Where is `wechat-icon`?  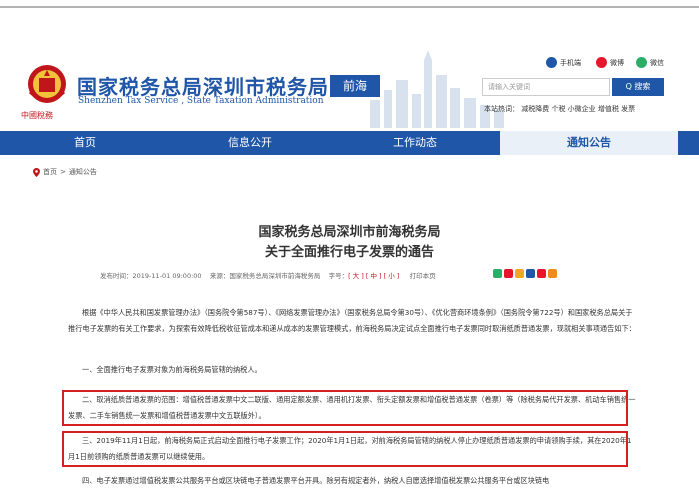
wechat-icon is located at coordinates (641, 62).